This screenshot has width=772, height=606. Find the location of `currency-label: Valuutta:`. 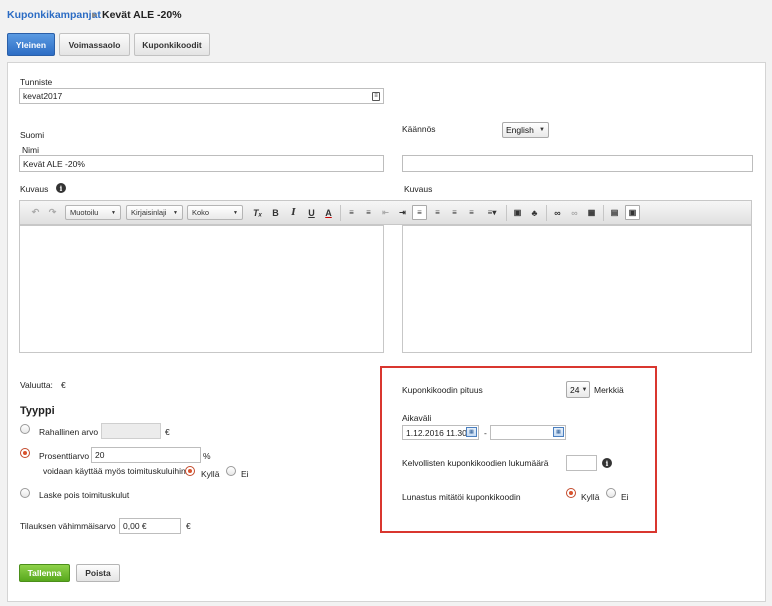

currency-label: Valuutta: is located at coordinates (36, 385).